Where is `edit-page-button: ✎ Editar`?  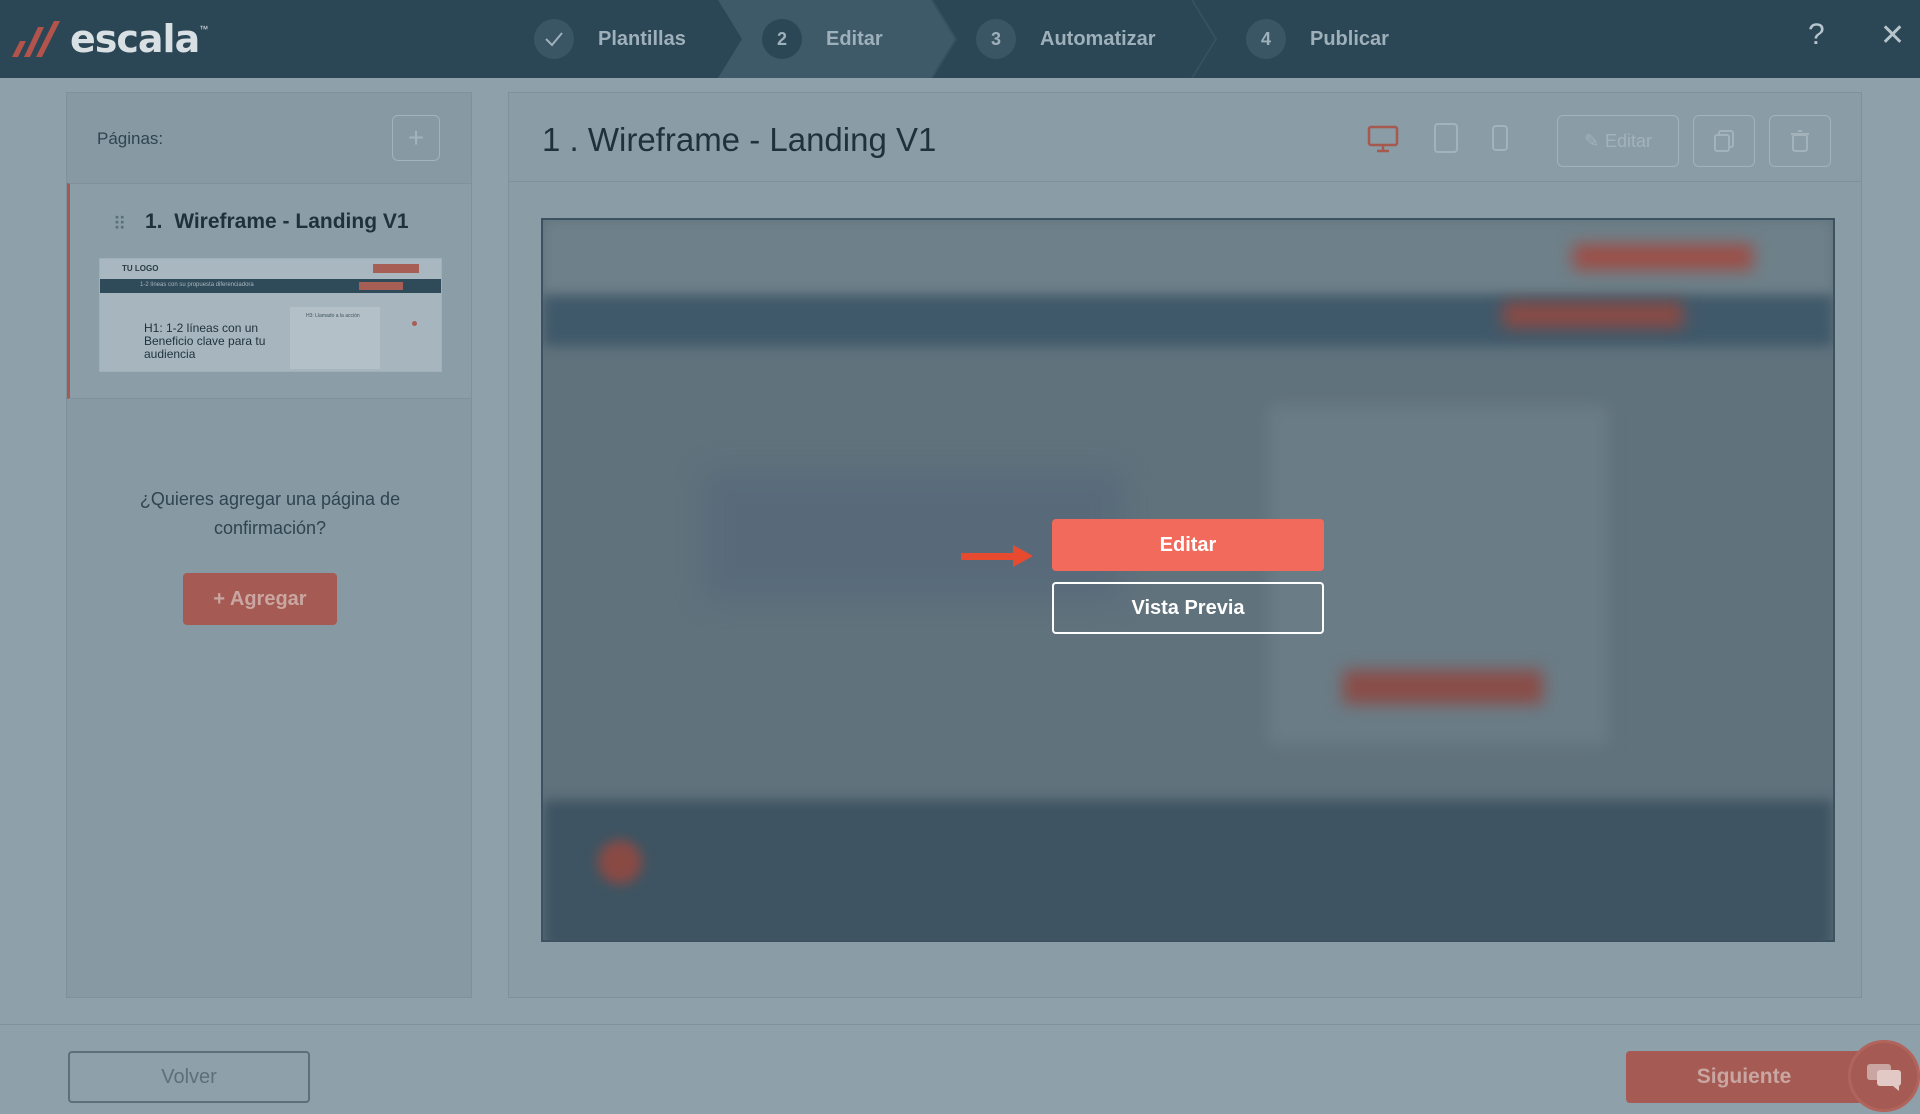 edit-page-button: ✎ Editar is located at coordinates (1618, 141).